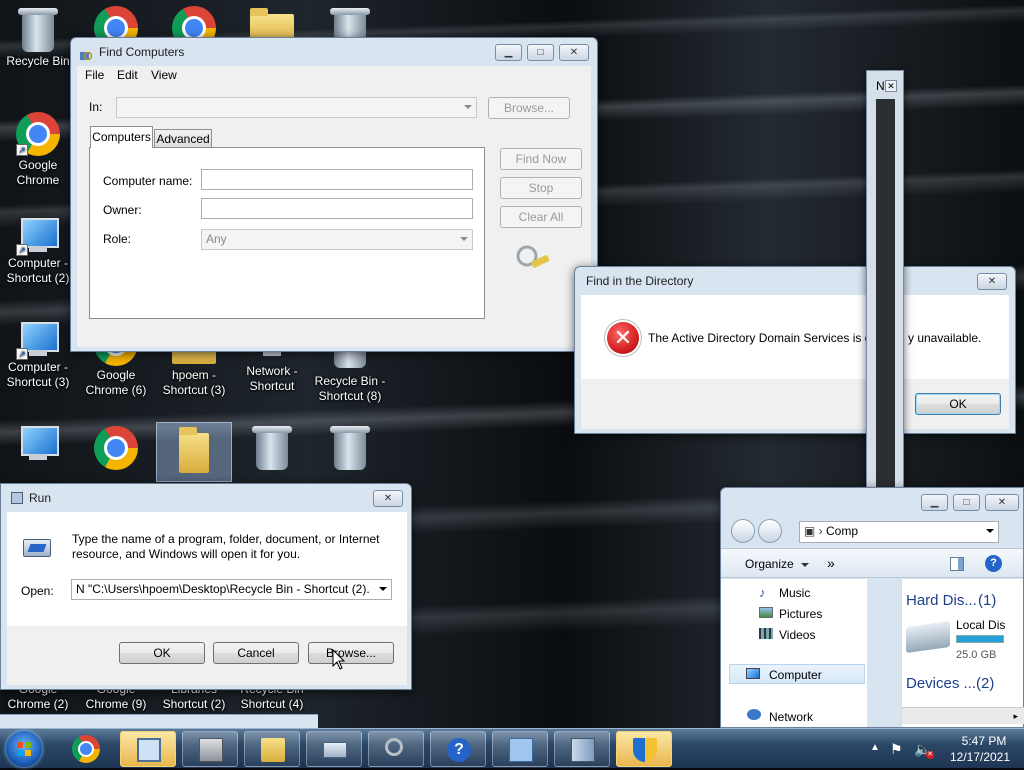  I want to click on forward-button, so click(770, 531).